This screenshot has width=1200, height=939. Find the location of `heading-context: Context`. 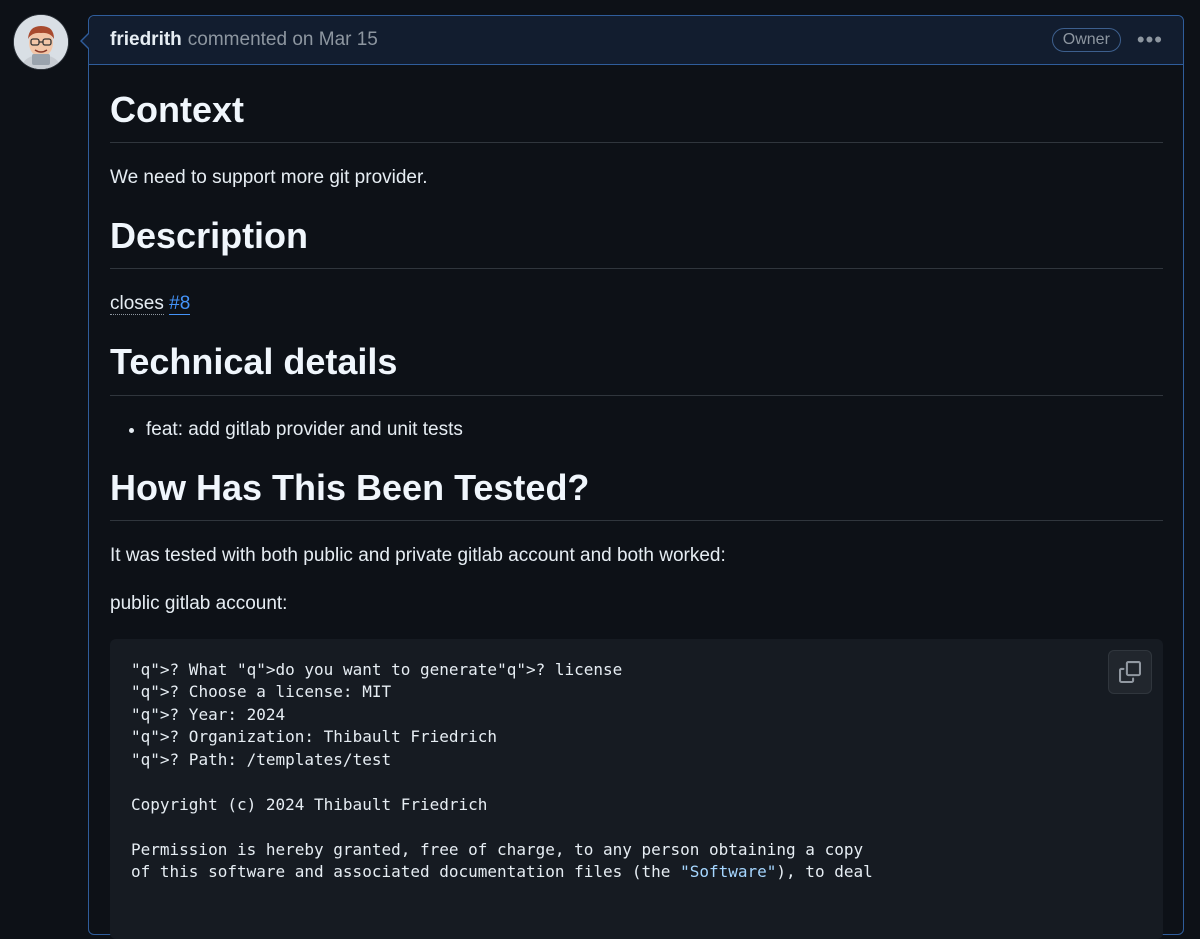

heading-context: Context is located at coordinates (636, 104).